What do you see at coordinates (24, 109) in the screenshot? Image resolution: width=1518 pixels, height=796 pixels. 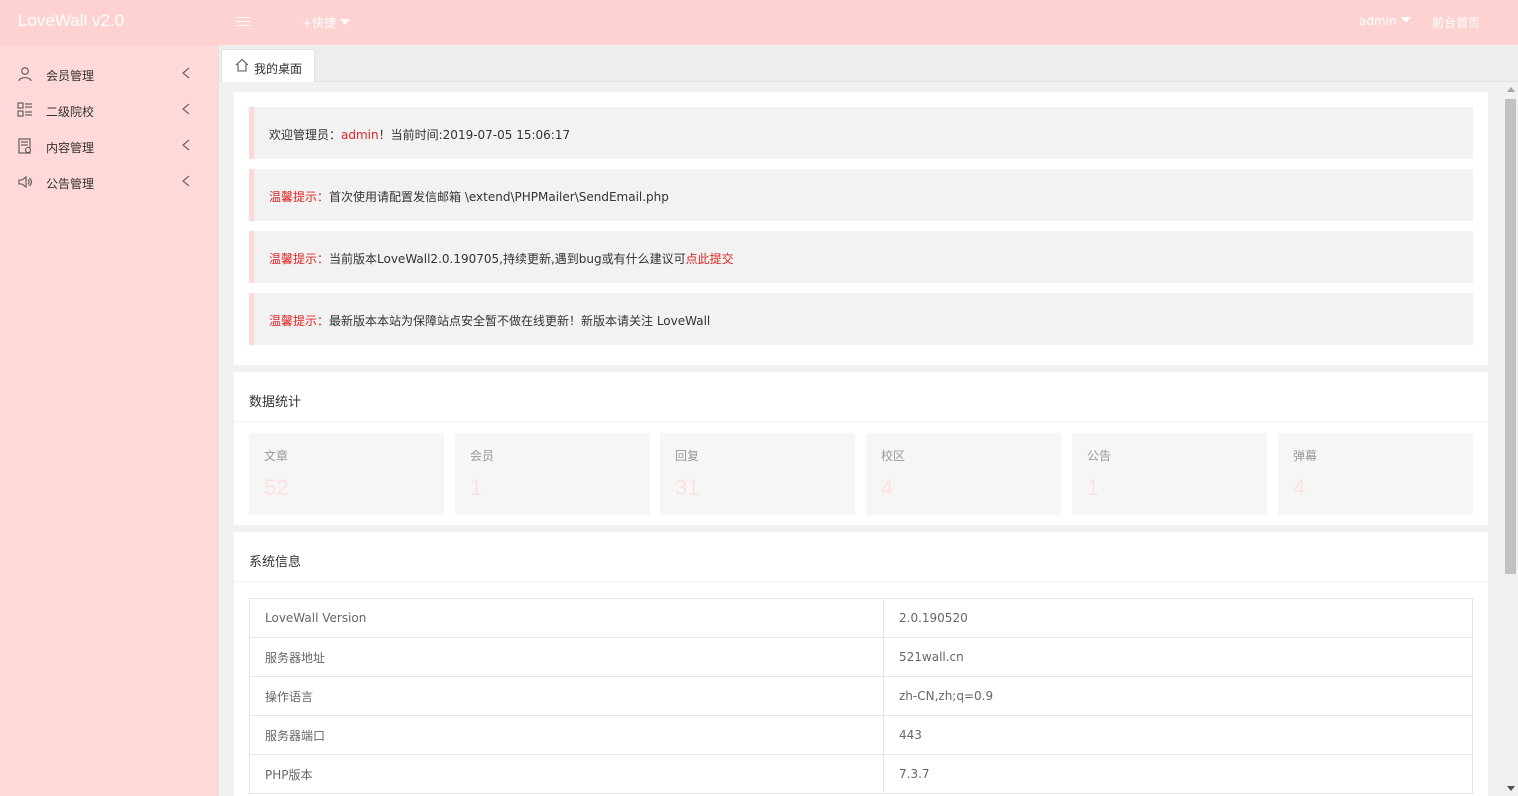 I see `list-icon` at bounding box center [24, 109].